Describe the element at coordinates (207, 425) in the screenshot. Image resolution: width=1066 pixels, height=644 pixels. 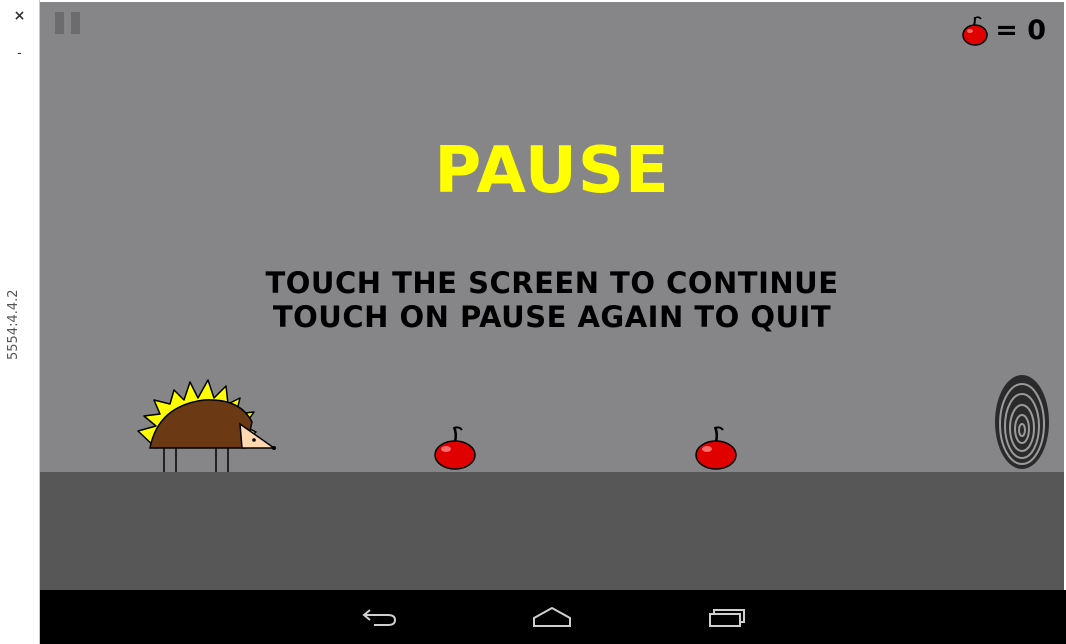
I see `hedgehog-player` at that location.